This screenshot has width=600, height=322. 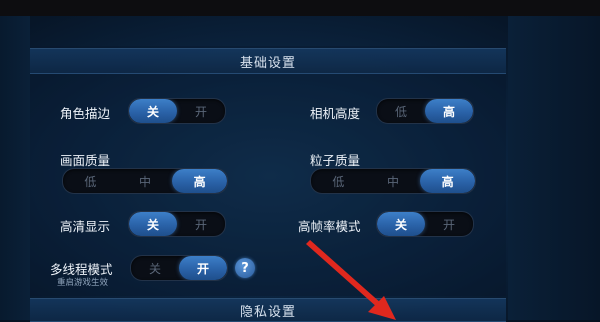 What do you see at coordinates (351, 280) in the screenshot?
I see `annotation-arrow-icon` at bounding box center [351, 280].